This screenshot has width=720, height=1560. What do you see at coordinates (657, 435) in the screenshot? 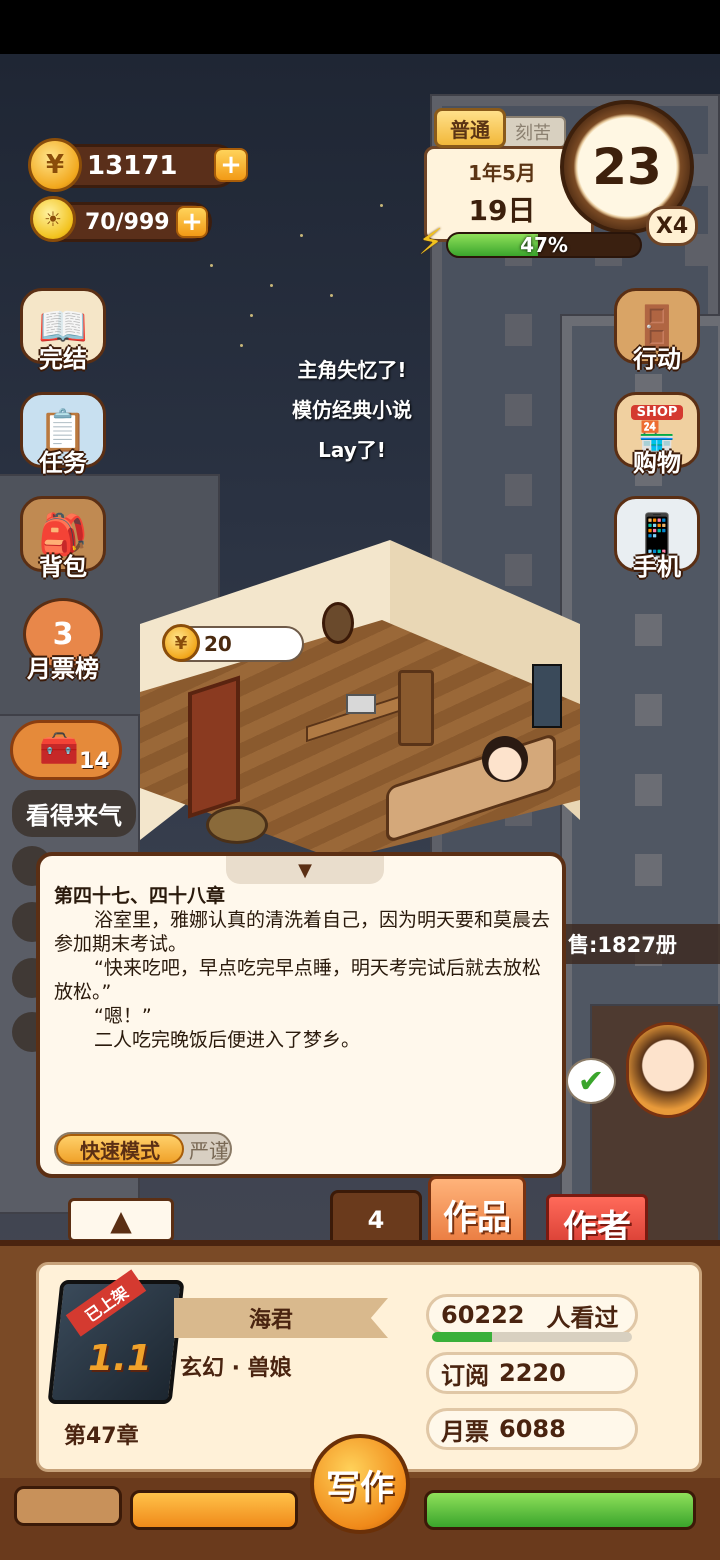
I see `shop-button: SHOP 🏪 购物` at bounding box center [657, 435].